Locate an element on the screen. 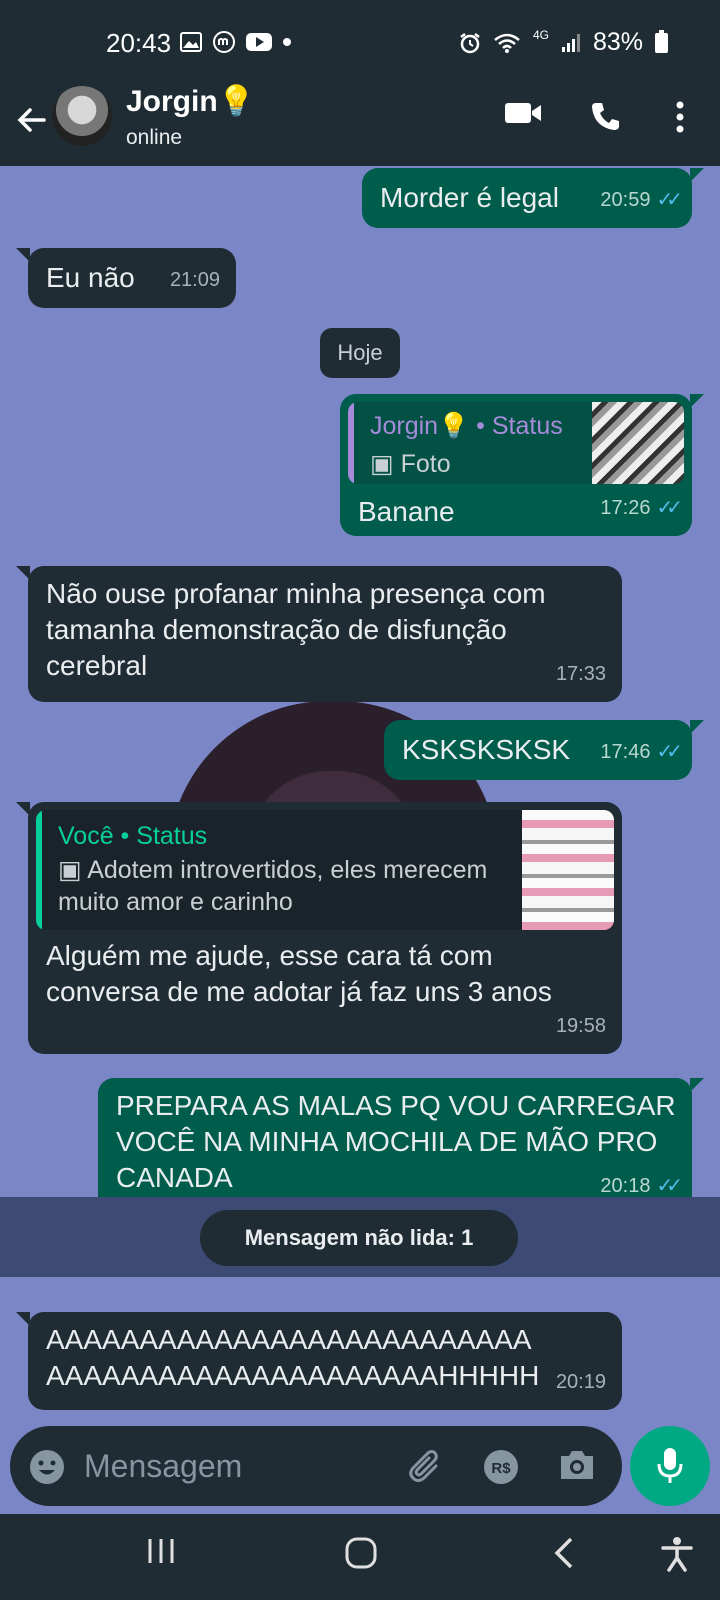 This screenshot has height=1600, width=720. quote-author: Você • Status is located at coordinates (133, 836).